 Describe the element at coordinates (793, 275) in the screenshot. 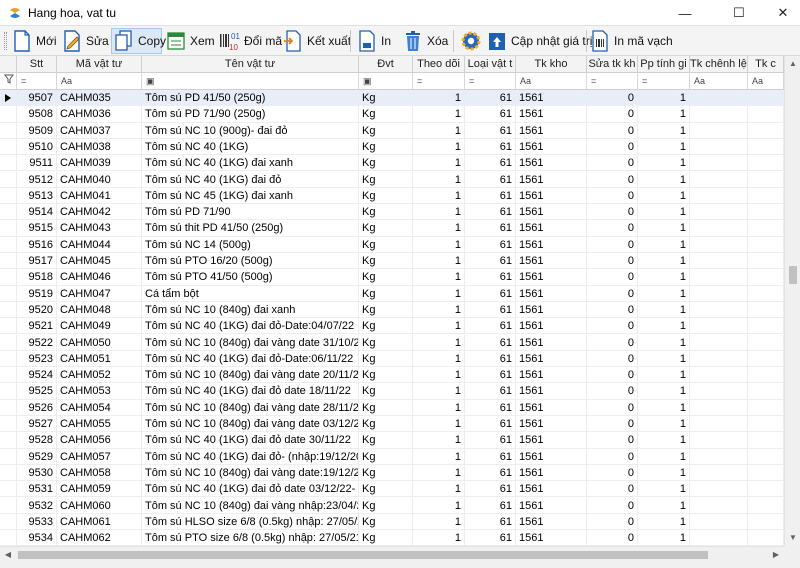

I see `vertical-scroll-thumb` at that location.